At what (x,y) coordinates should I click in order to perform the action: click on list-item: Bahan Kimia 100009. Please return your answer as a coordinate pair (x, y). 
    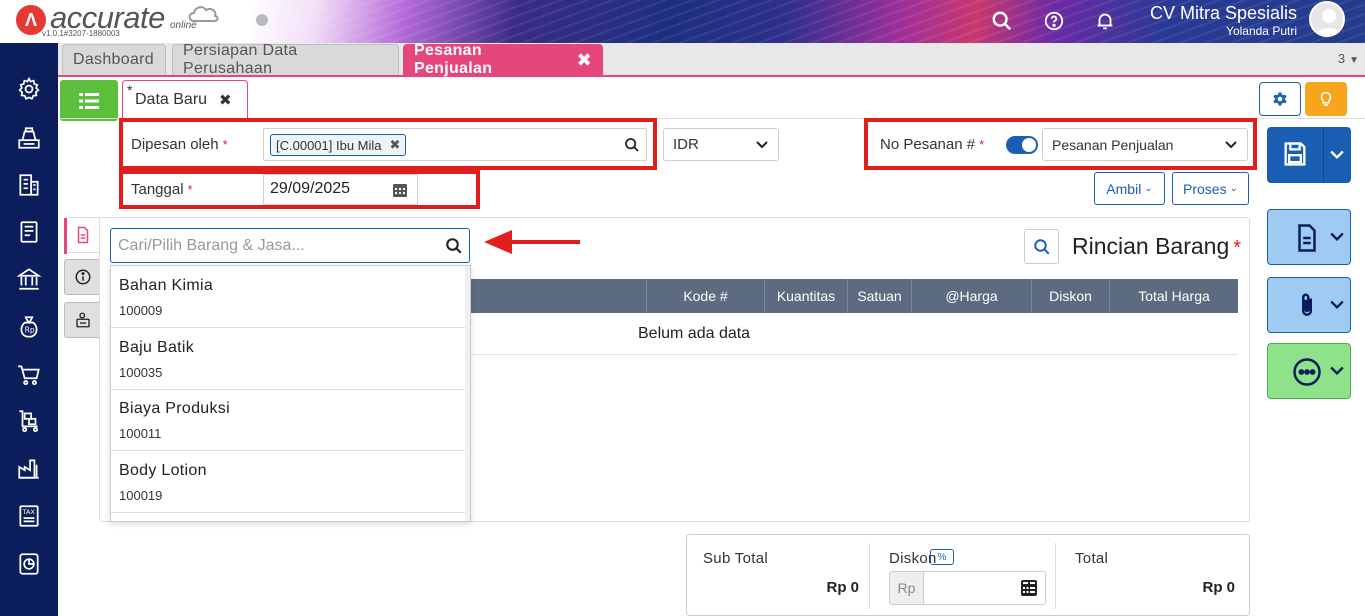
    Looking at the image, I should click on (288, 297).